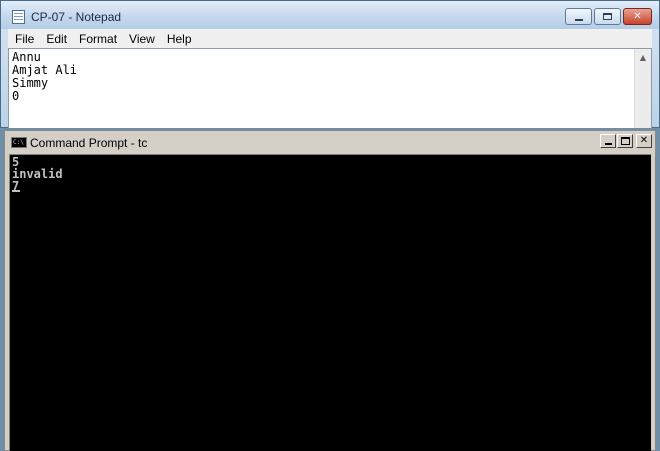  What do you see at coordinates (330, 38) in the screenshot?
I see `notepad-menubar: File Edit Format View Help` at bounding box center [330, 38].